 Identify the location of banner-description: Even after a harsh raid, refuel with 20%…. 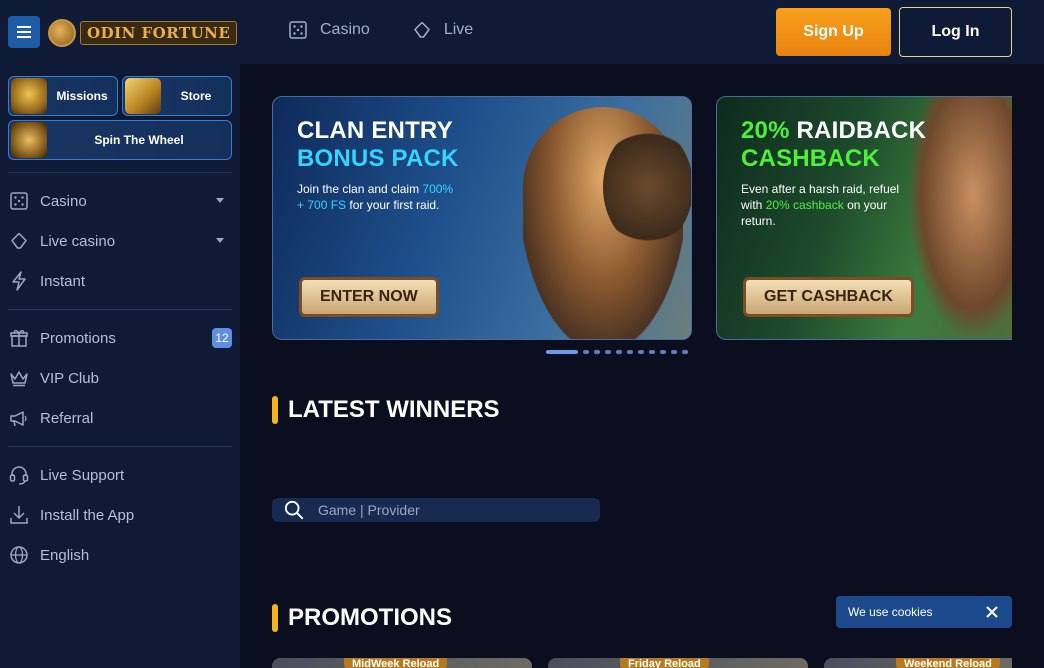
(821, 205).